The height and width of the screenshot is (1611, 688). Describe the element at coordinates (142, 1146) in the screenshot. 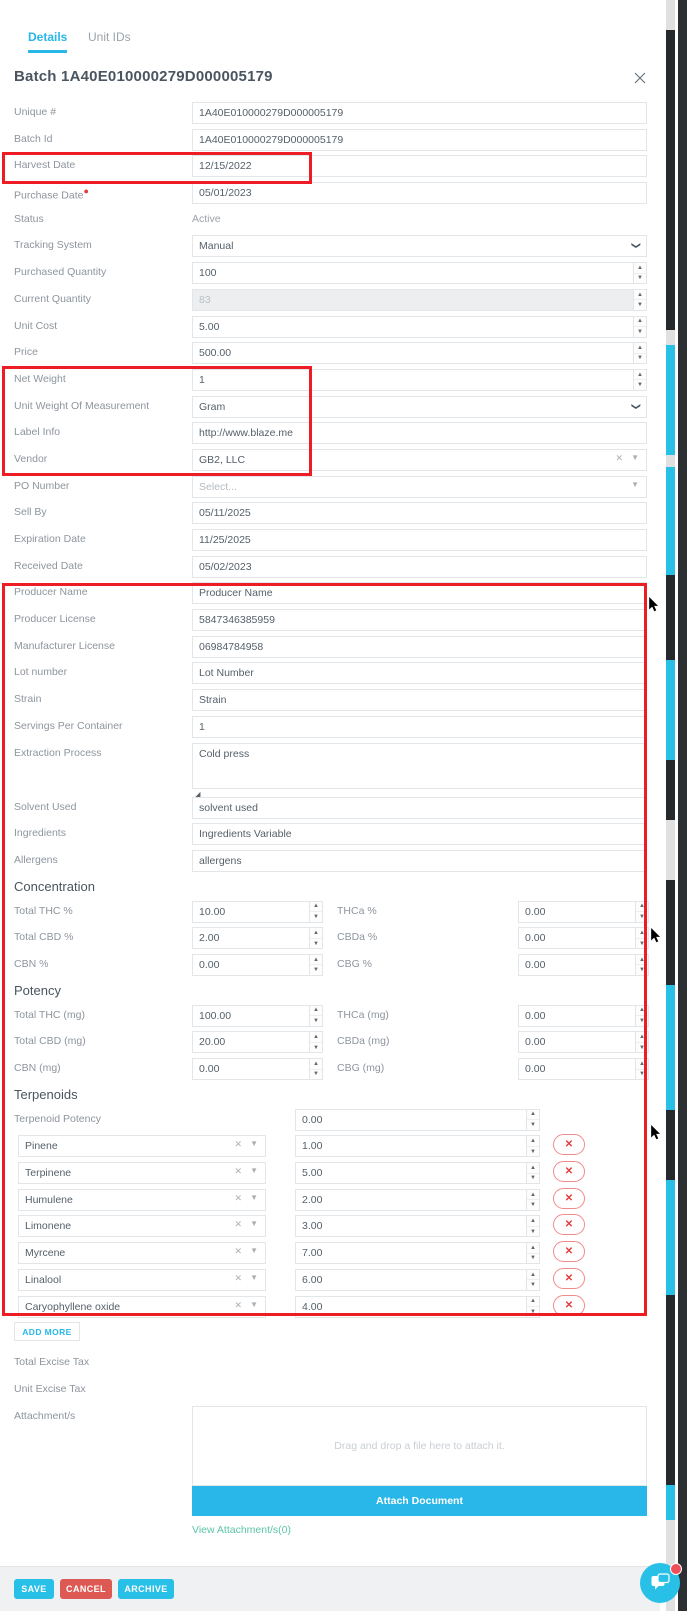

I see `terpenoid-name: Pinene` at that location.